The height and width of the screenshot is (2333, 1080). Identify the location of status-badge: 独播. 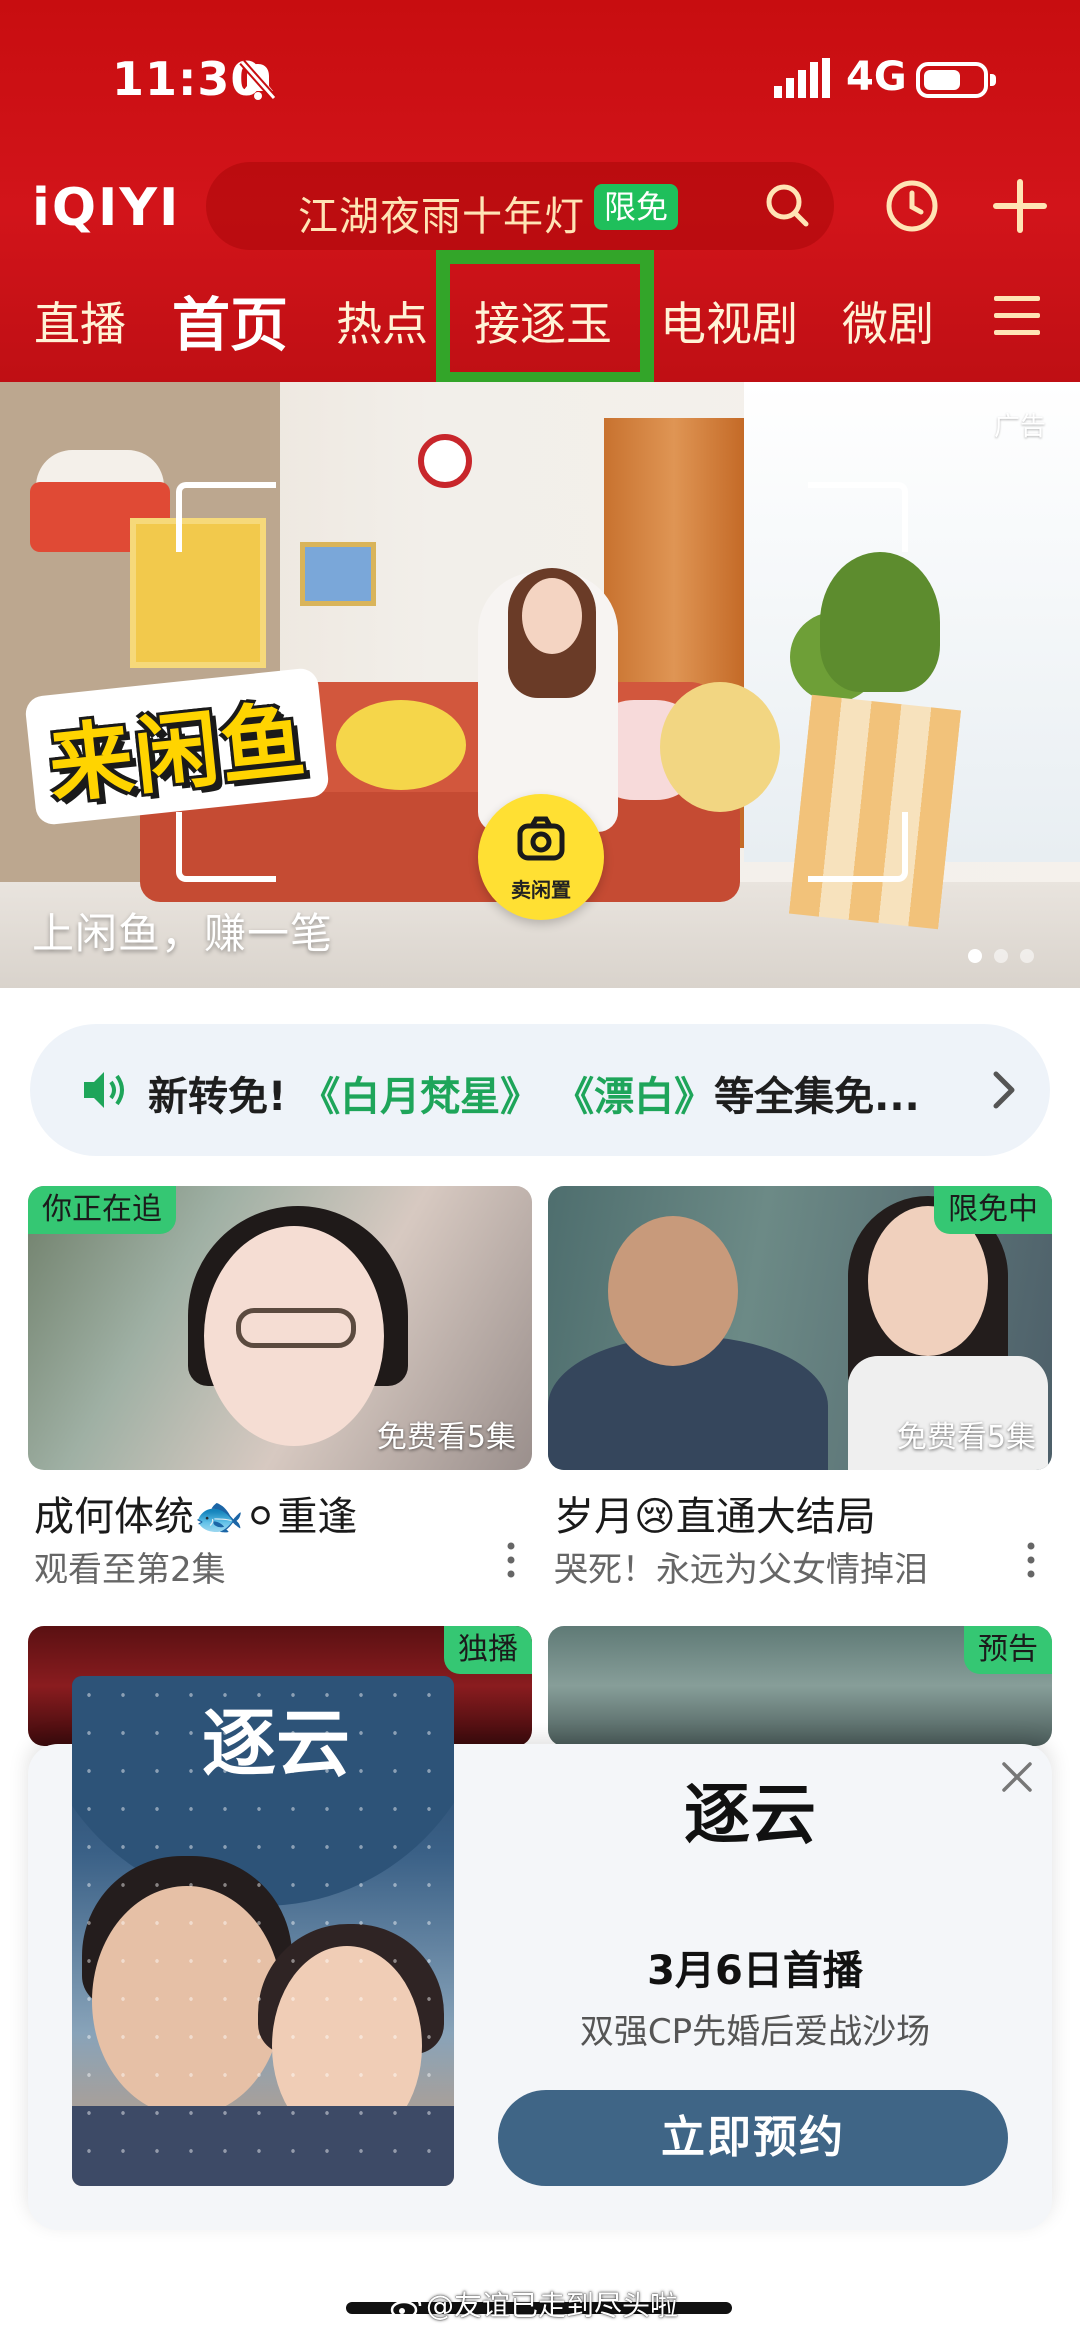
(488, 1650).